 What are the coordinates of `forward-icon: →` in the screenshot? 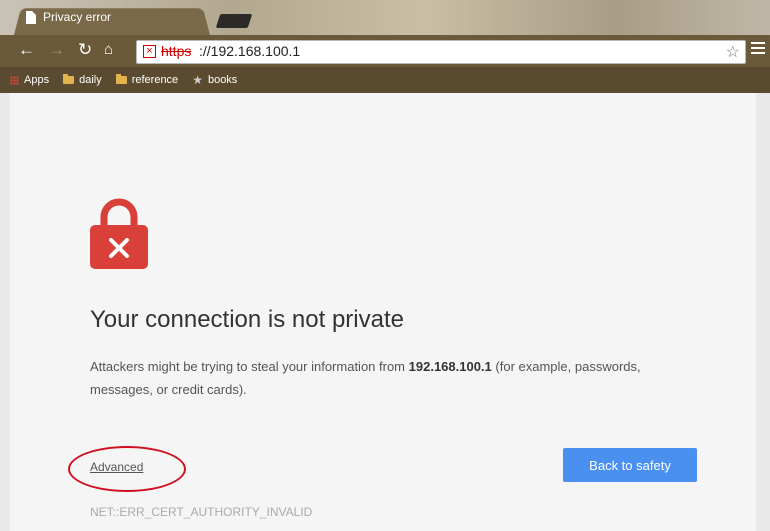 It's located at (56, 50).